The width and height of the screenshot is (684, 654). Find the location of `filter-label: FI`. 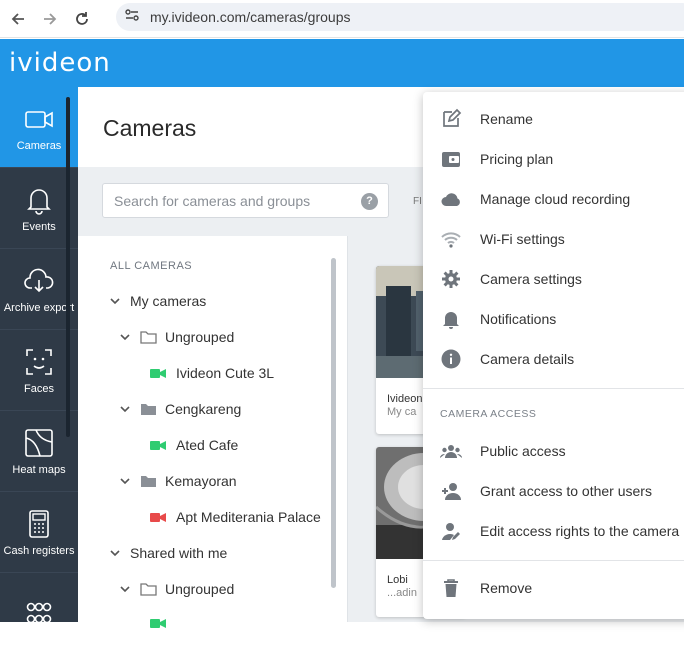

filter-label: FI is located at coordinates (417, 201).